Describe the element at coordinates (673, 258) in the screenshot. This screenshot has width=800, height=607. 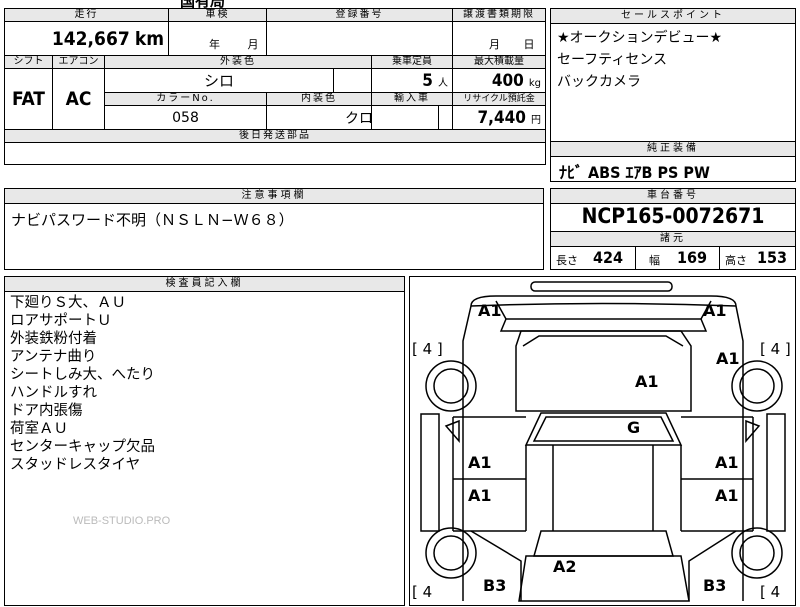
I see `dims-row: 長さ 424 幅 169 高さ 153` at that location.